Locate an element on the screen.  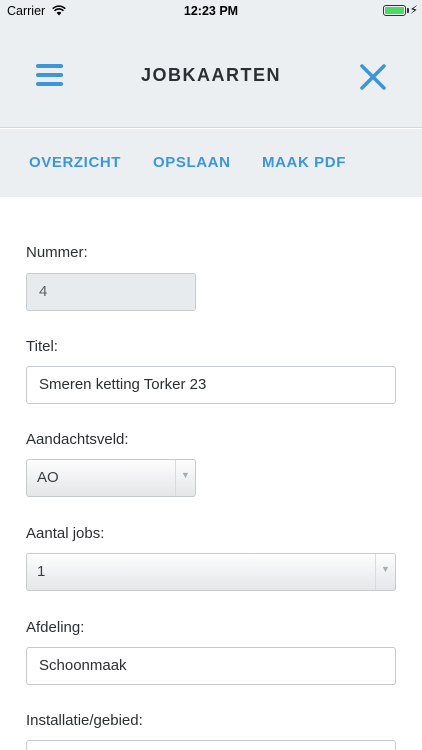
clock: 12:23 PM is located at coordinates (211, 11).